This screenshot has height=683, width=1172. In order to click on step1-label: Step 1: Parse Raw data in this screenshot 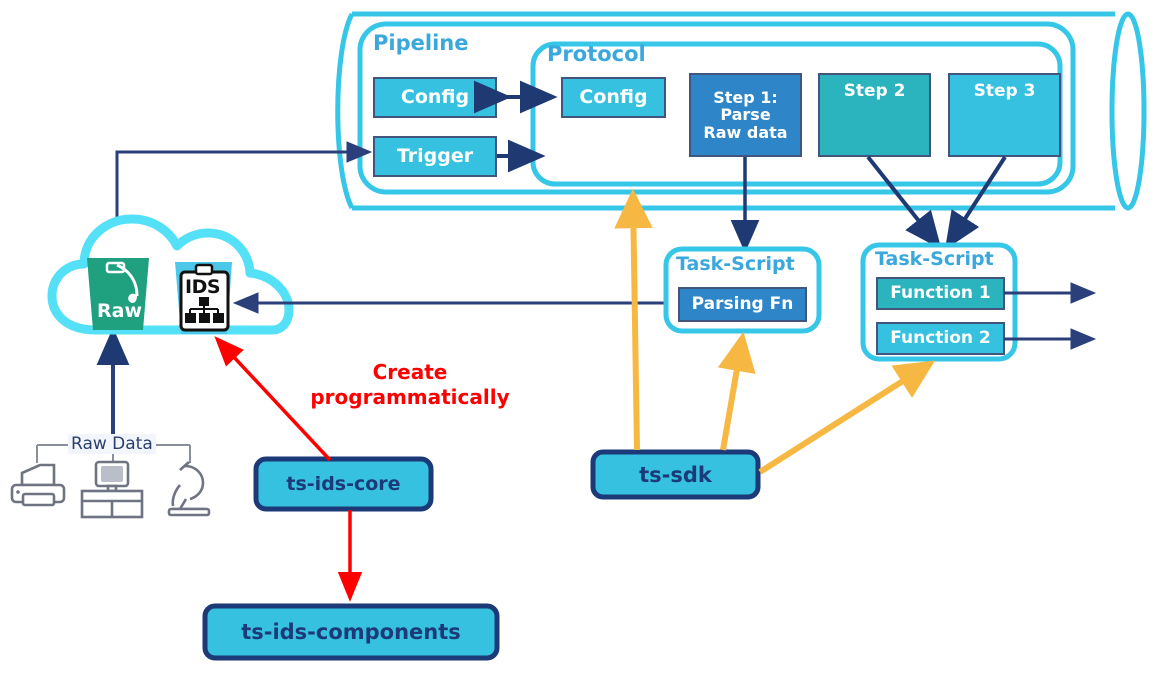, I will do `click(745, 115)`.